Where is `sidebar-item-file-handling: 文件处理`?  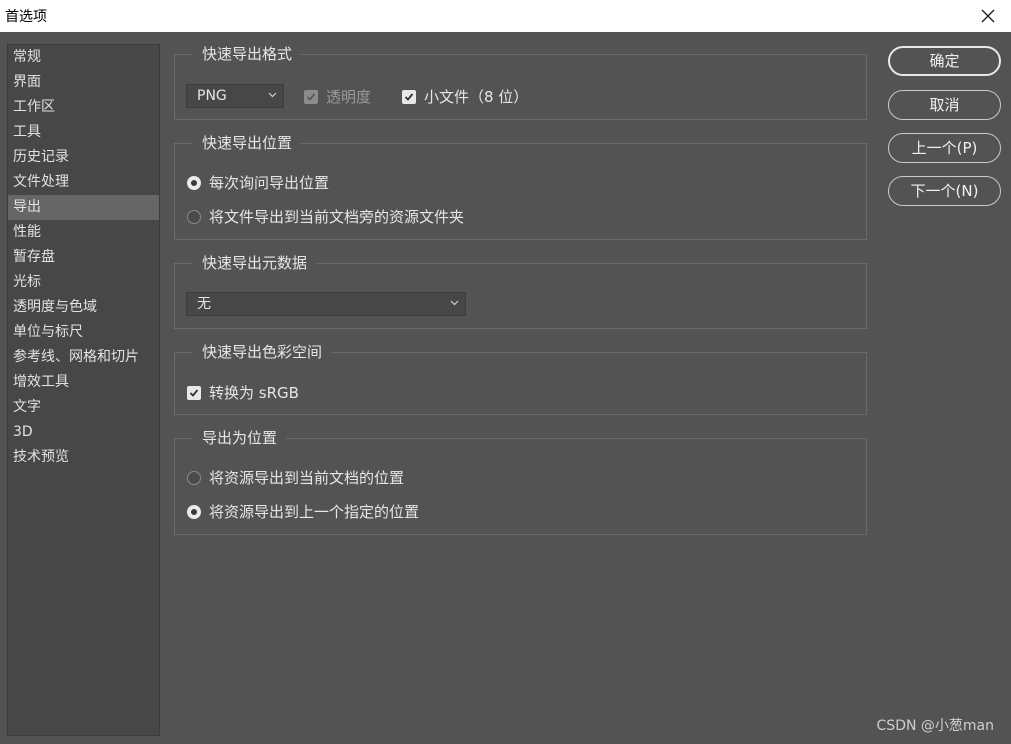 sidebar-item-file-handling: 文件处理 is located at coordinates (83, 182).